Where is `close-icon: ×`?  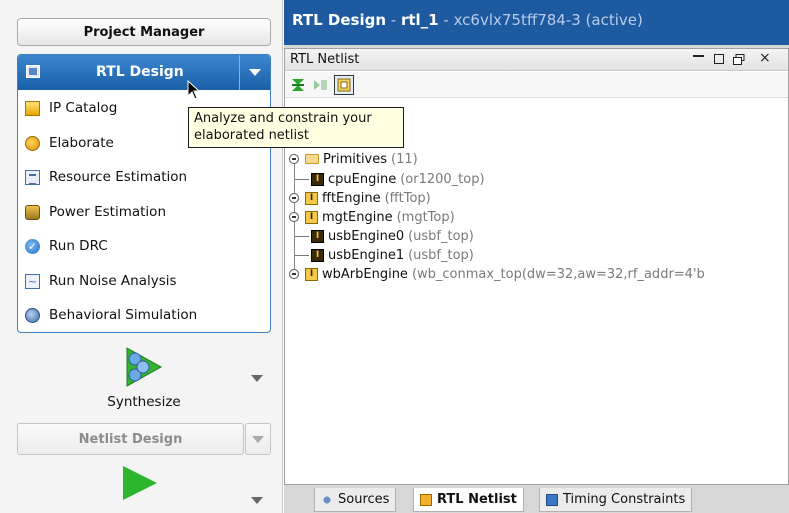 close-icon: × is located at coordinates (765, 58).